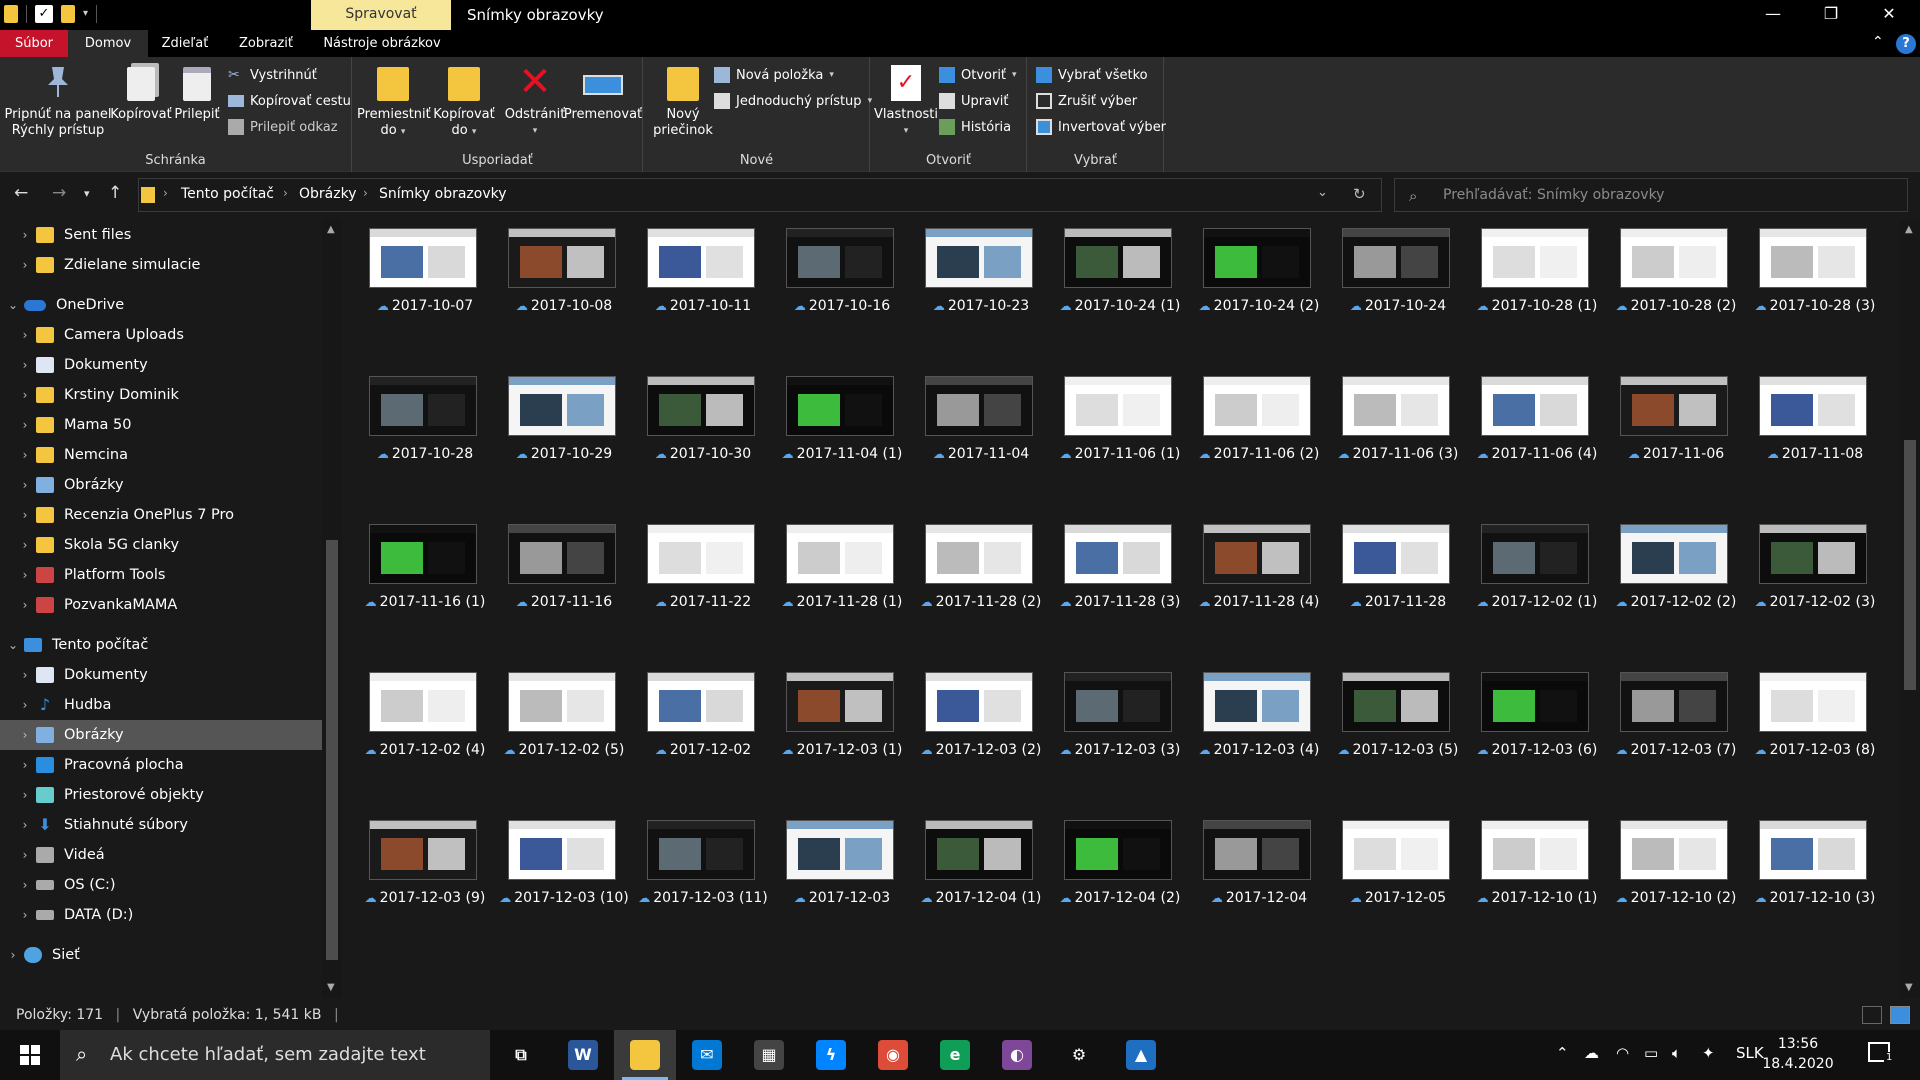 This screenshot has width=1920, height=1080. Describe the element at coordinates (1527, 886) in the screenshot. I see `file-tile: ☁ 2017-12-10 (1)` at that location.